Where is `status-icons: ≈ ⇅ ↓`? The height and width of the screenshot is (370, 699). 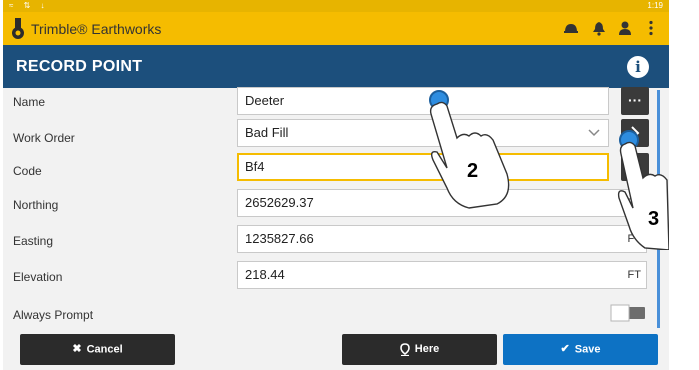
status-icons: ≈ ⇅ ↓ is located at coordinates (29, 5).